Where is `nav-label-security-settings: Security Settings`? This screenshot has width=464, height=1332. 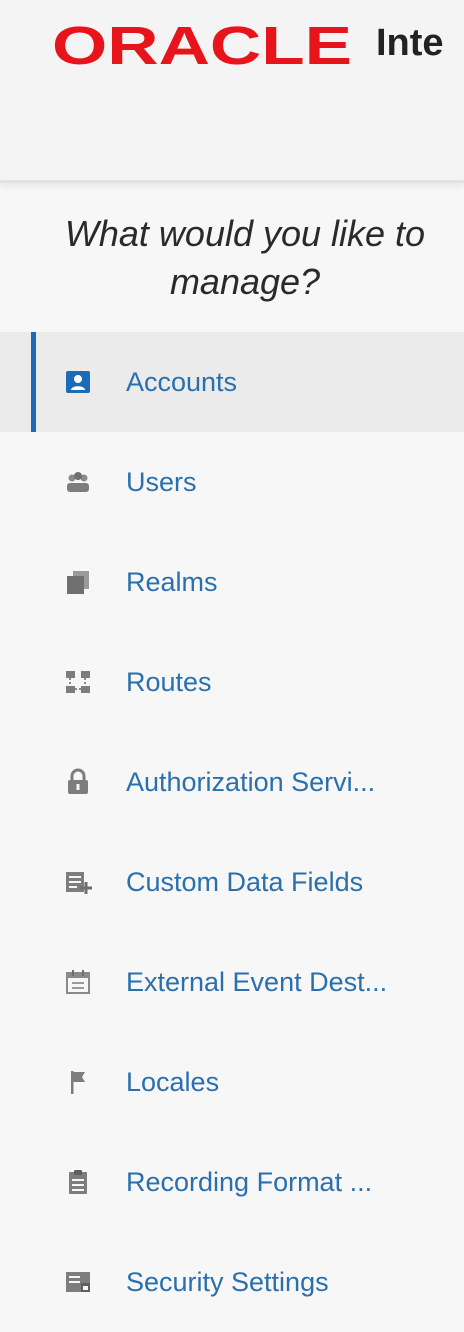 nav-label-security-settings: Security Settings is located at coordinates (227, 1281).